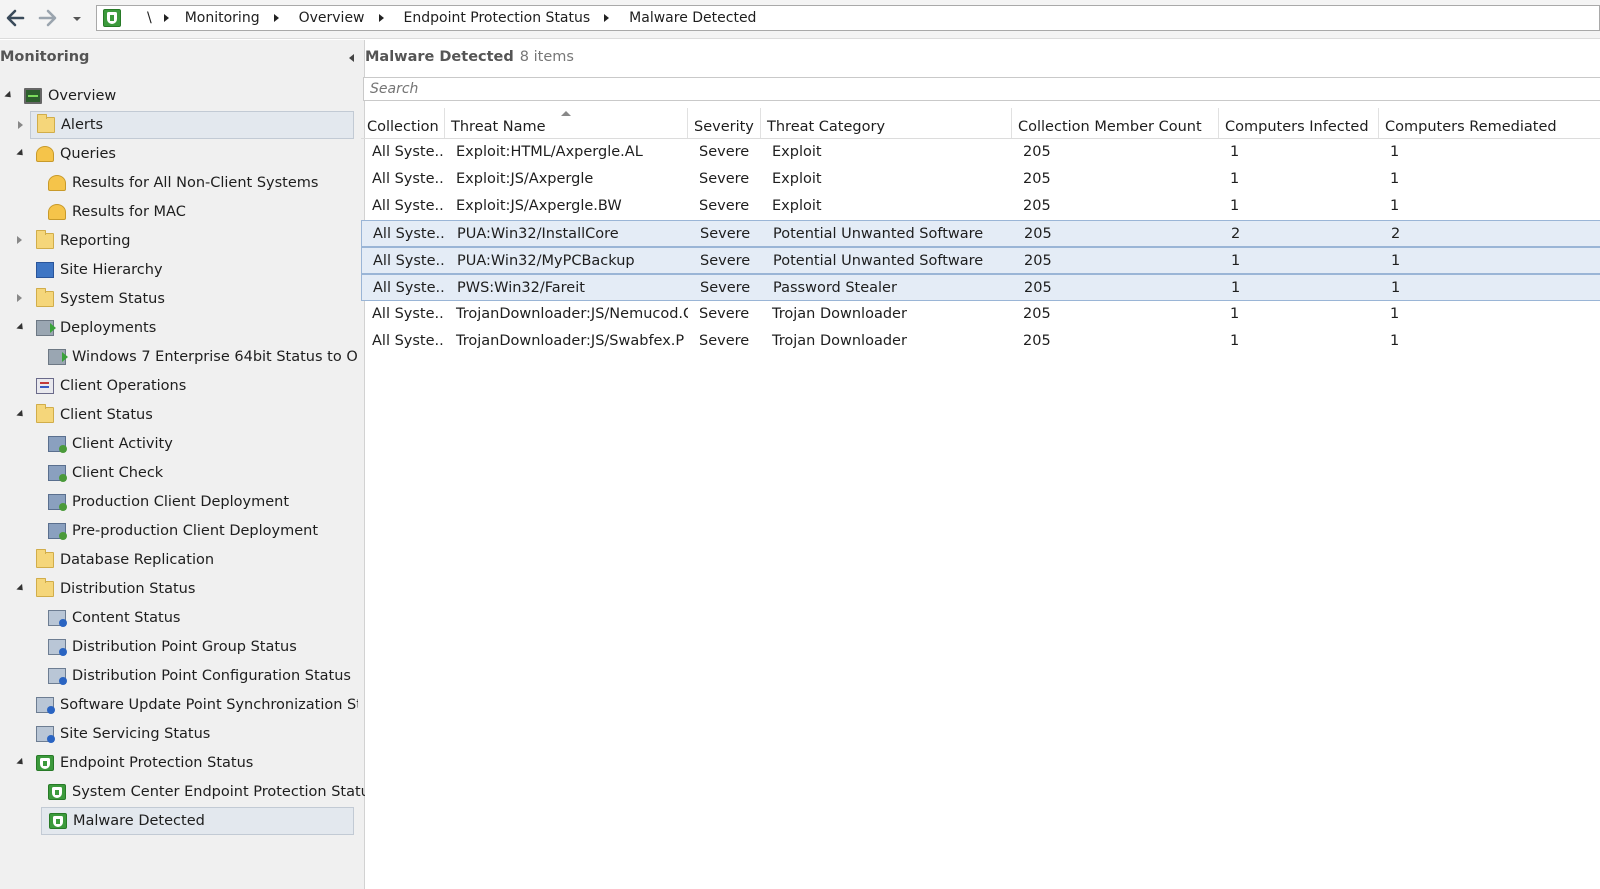  What do you see at coordinates (149, 18) in the screenshot?
I see `breadcrumb-root: \` at bounding box center [149, 18].